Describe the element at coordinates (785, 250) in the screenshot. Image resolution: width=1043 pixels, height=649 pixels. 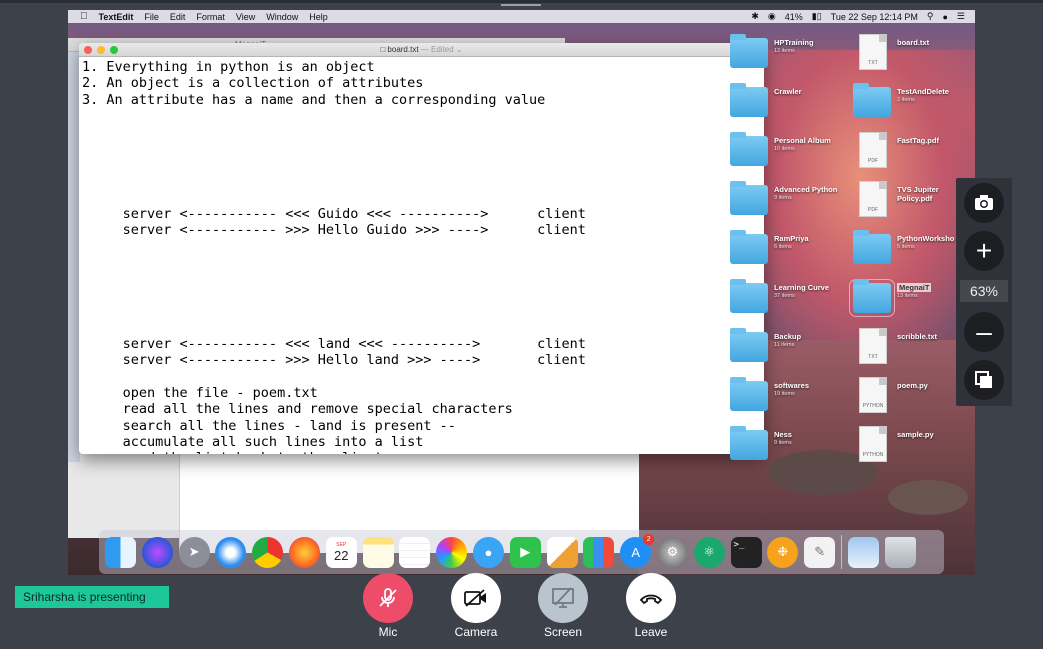
I see `desktop-item: RamPriya 6 items` at that location.